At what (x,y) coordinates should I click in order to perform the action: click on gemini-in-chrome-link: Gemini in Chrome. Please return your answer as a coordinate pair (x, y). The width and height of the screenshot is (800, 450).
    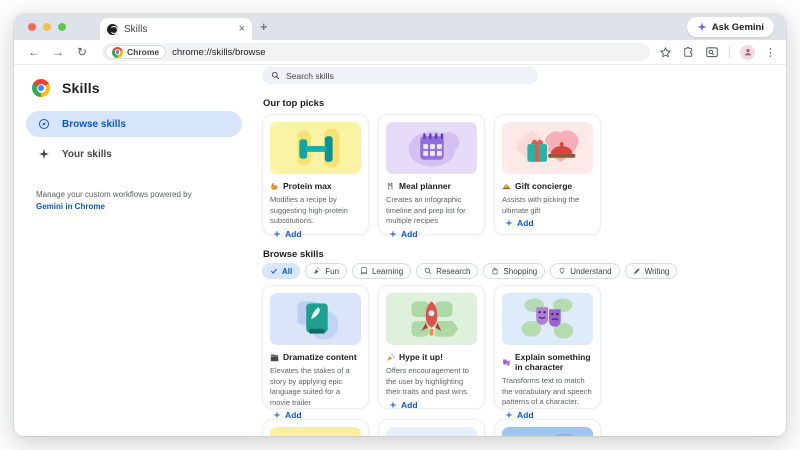
    Looking at the image, I should click on (70, 206).